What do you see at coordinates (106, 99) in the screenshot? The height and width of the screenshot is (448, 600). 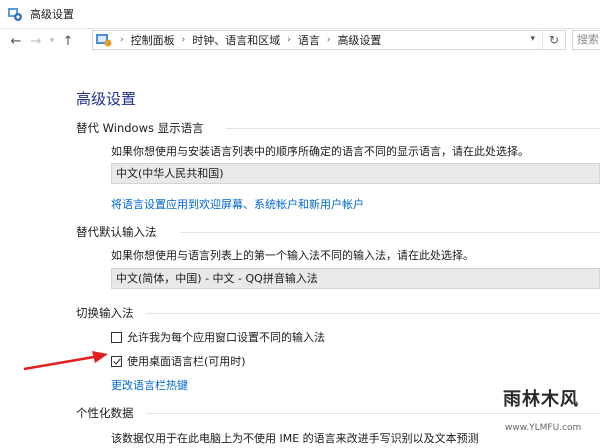 I see `page-title: 高级设置` at bounding box center [106, 99].